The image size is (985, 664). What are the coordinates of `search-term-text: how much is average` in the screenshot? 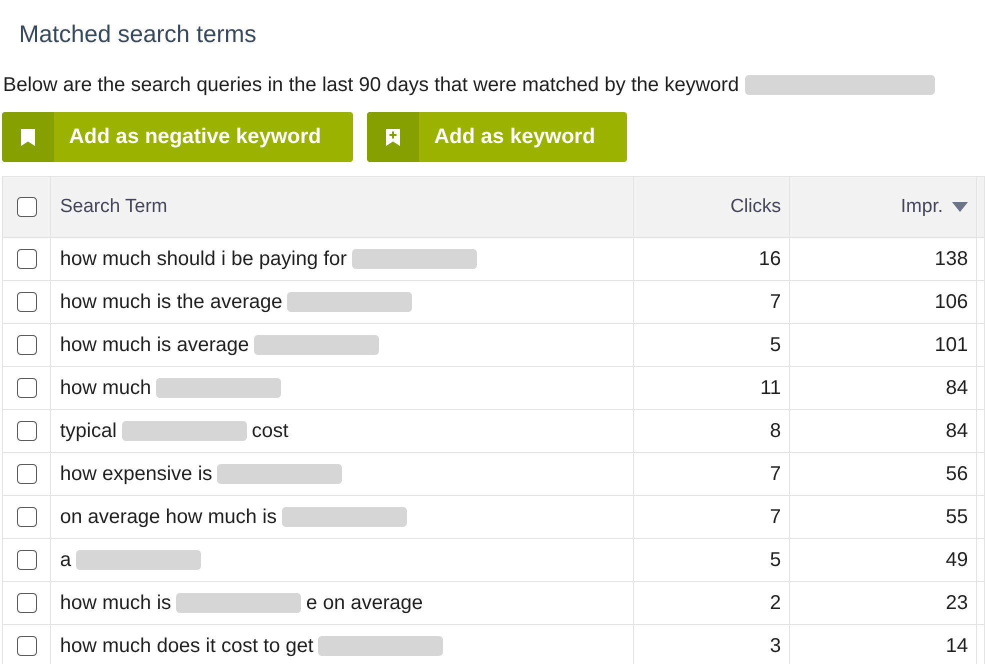 It's located at (154, 345).